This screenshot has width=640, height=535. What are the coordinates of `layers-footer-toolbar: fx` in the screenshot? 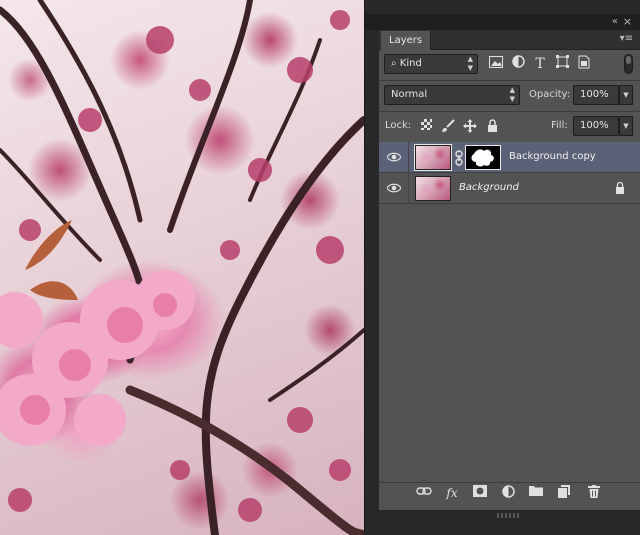 It's located at (509, 492).